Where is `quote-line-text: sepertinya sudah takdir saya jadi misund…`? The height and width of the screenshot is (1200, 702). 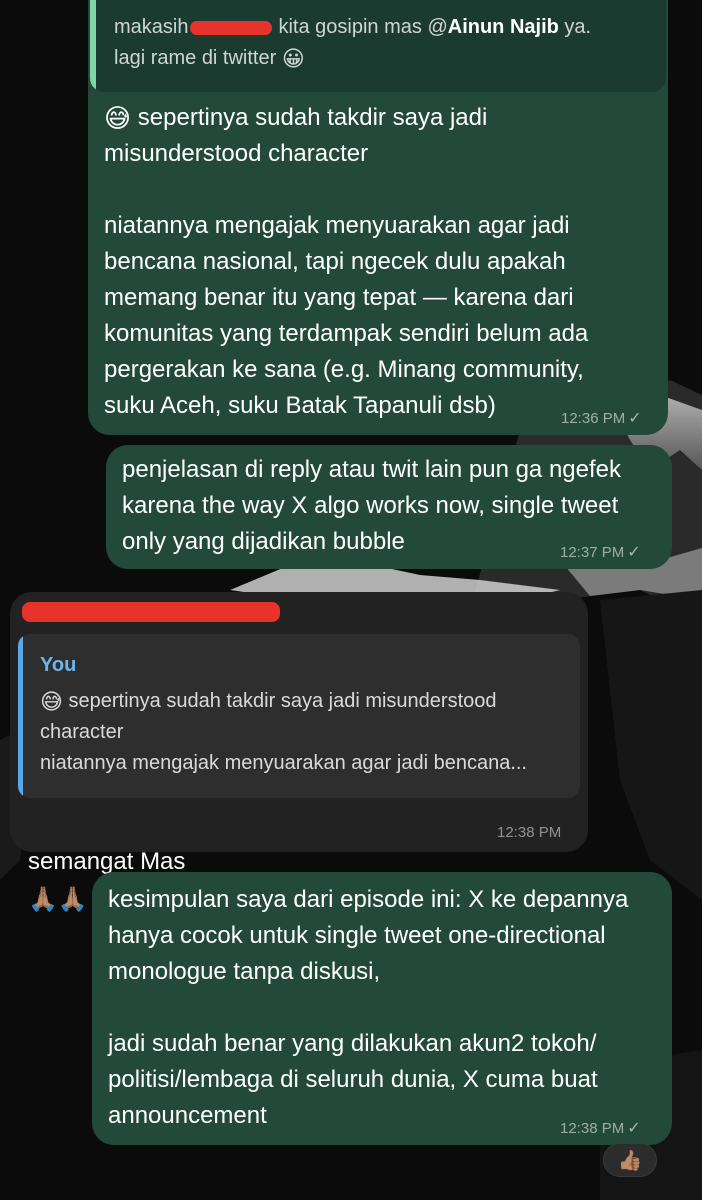
quote-line-text: sepertinya sudah takdir saya jadi misund… is located at coordinates (279, 701).